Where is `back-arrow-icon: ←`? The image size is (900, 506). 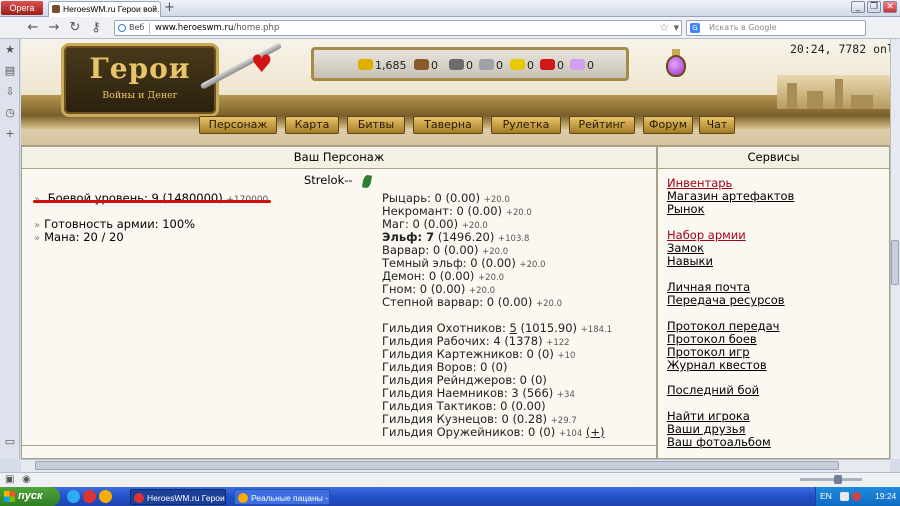 back-arrow-icon: ← is located at coordinates (33, 28).